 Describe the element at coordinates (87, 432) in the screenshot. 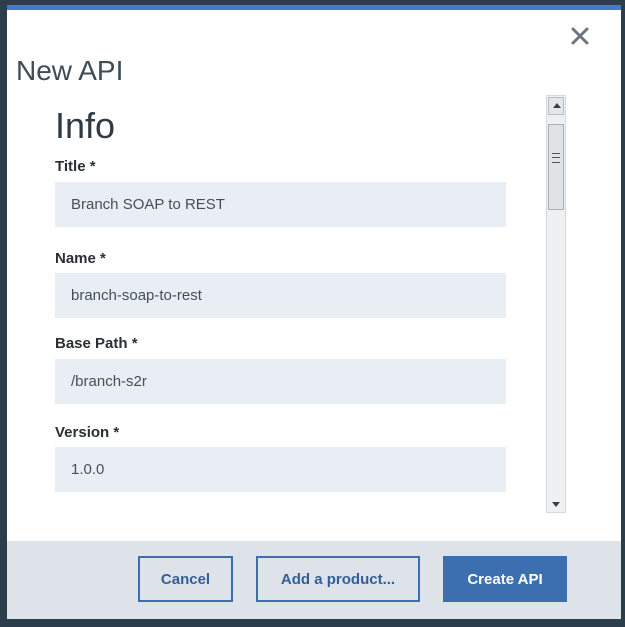

I see `version-label: Version *` at that location.